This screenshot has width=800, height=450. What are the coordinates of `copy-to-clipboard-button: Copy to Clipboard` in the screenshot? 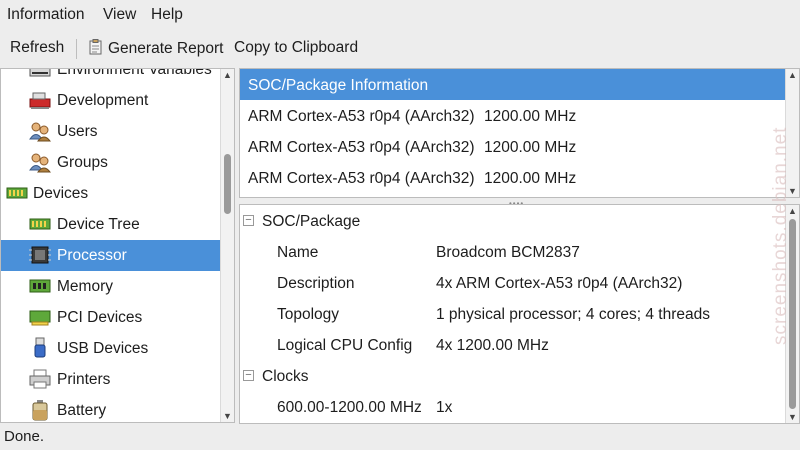 It's located at (296, 48).